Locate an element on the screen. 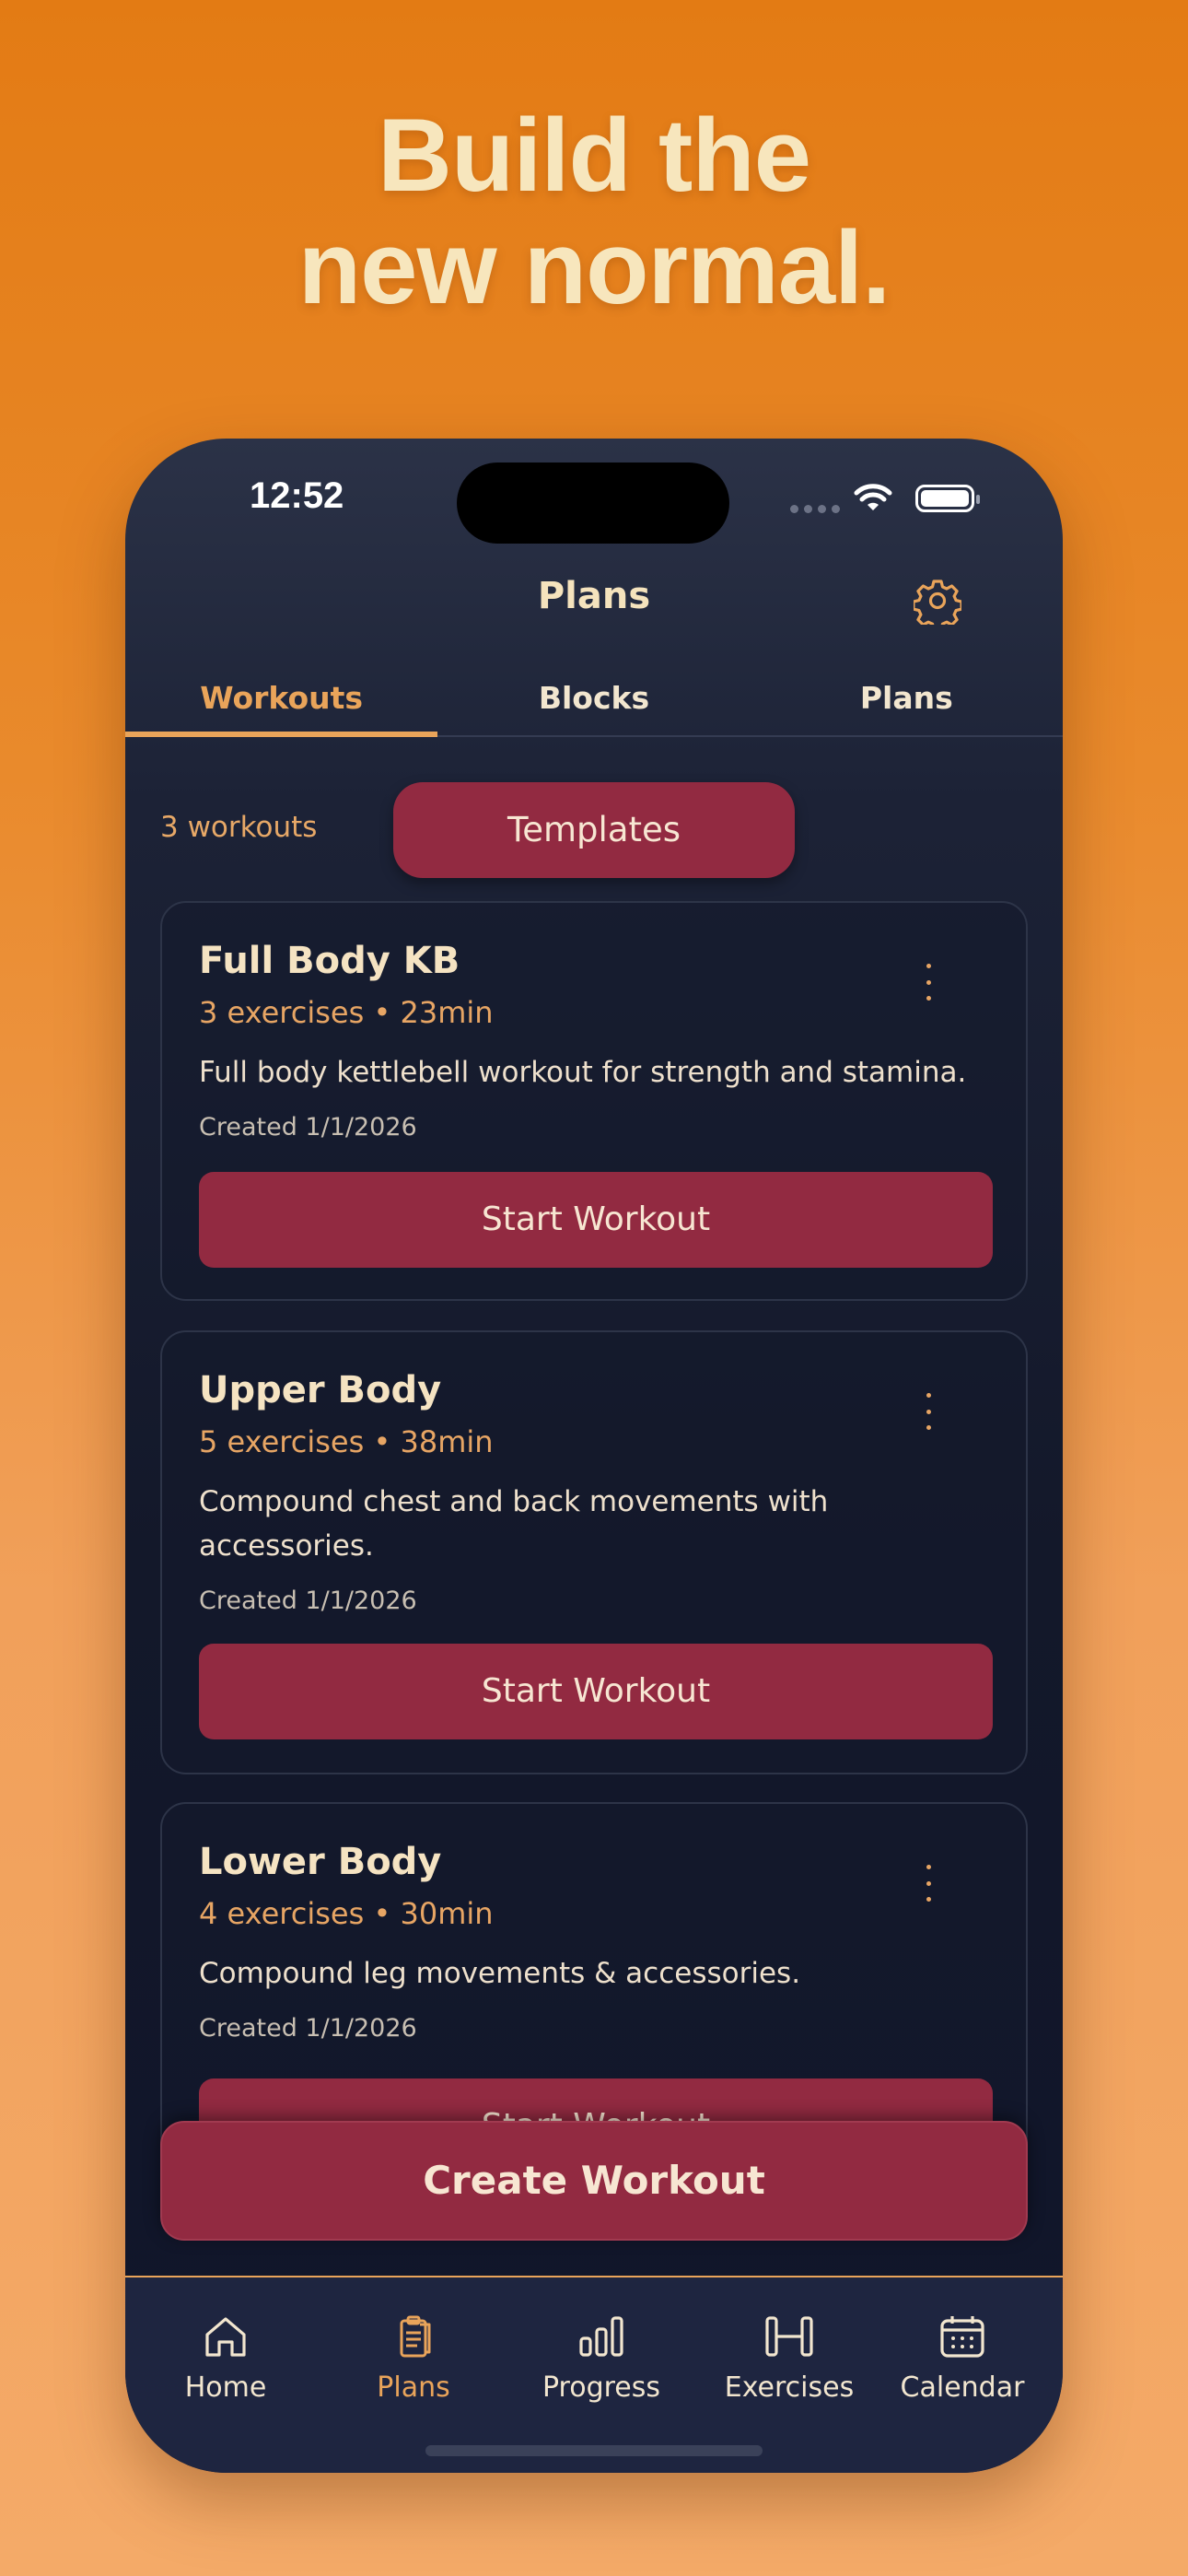  workout-count: 3 workouts is located at coordinates (239, 827).